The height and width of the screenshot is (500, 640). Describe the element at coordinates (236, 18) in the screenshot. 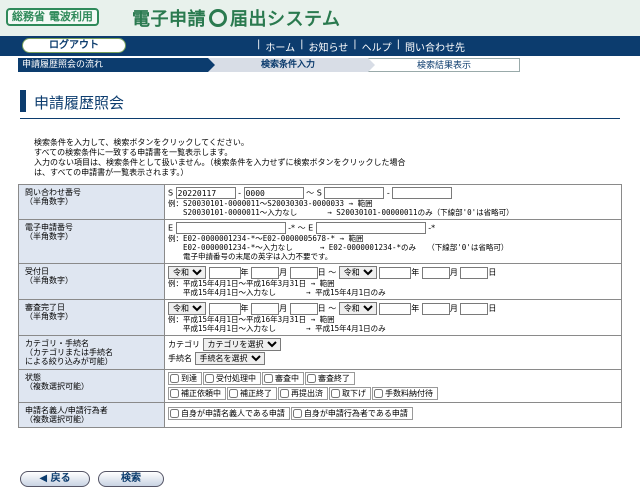

I see `system-logo: 電子申請 届出システム` at that location.